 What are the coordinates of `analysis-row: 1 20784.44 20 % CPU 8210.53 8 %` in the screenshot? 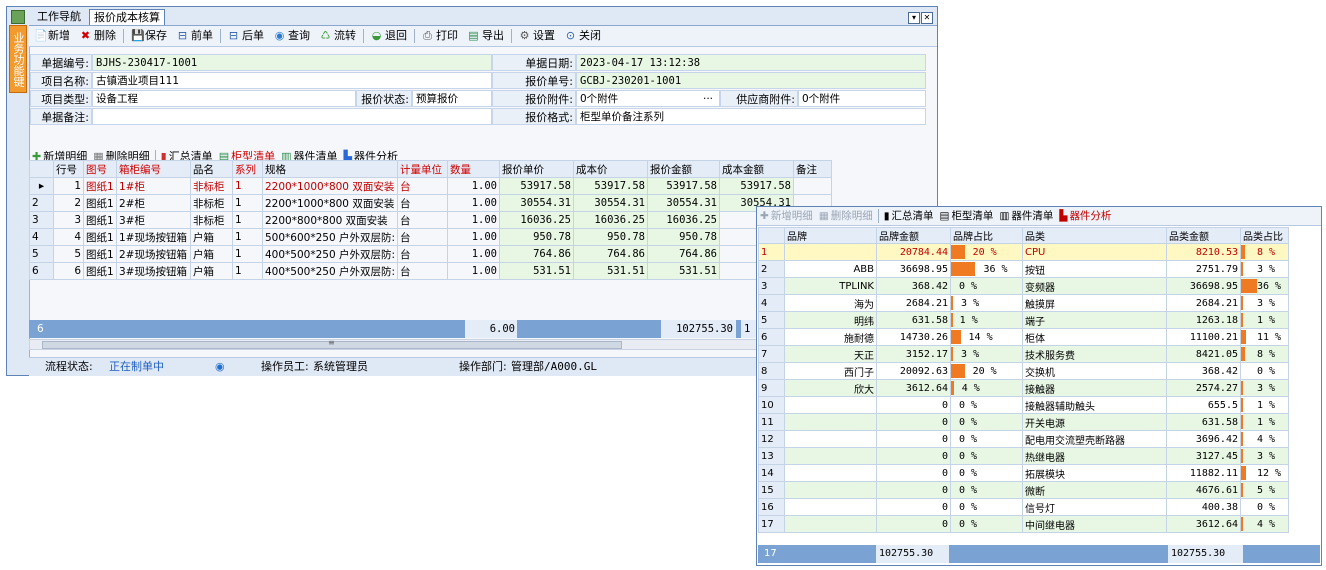 It's located at (1023, 252).